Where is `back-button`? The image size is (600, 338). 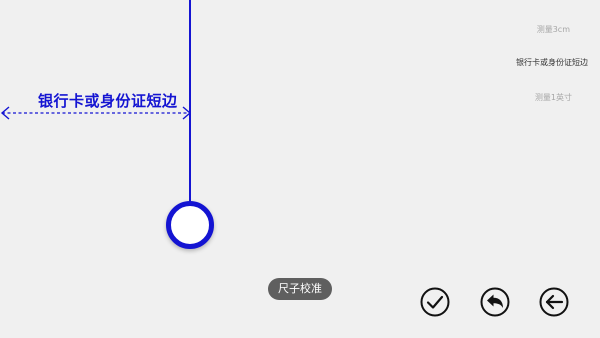
back-button is located at coordinates (554, 302).